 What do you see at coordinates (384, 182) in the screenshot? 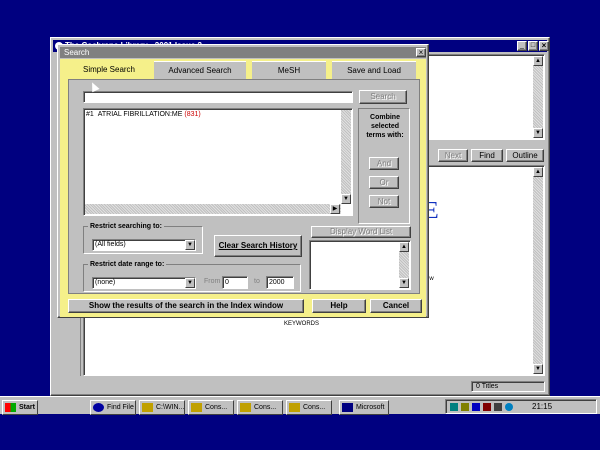
I see `or-button: Or` at bounding box center [384, 182].